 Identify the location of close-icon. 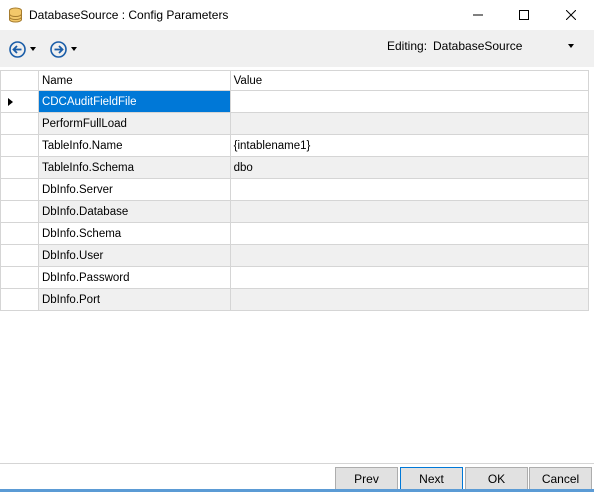
(571, 15).